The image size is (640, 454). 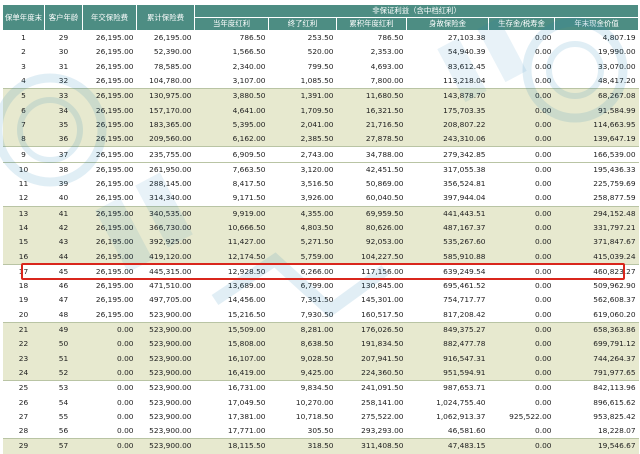 I want to click on table-cell: 294,152.48, so click(x=596, y=213).